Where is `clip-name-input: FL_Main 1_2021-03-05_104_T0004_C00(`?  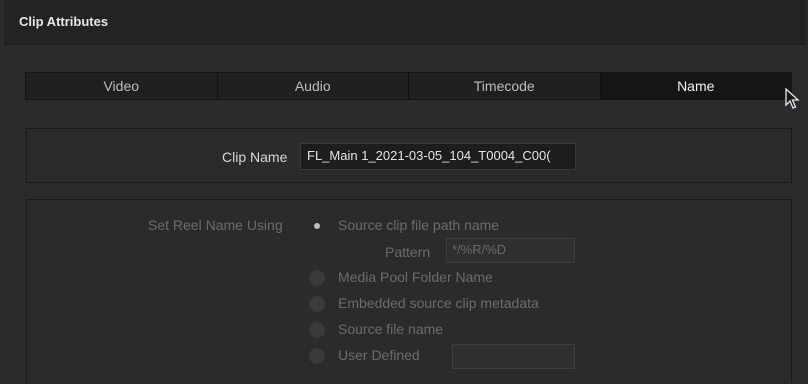 clip-name-input: FL_Main 1_2021-03-05_104_T0004_C00( is located at coordinates (438, 156).